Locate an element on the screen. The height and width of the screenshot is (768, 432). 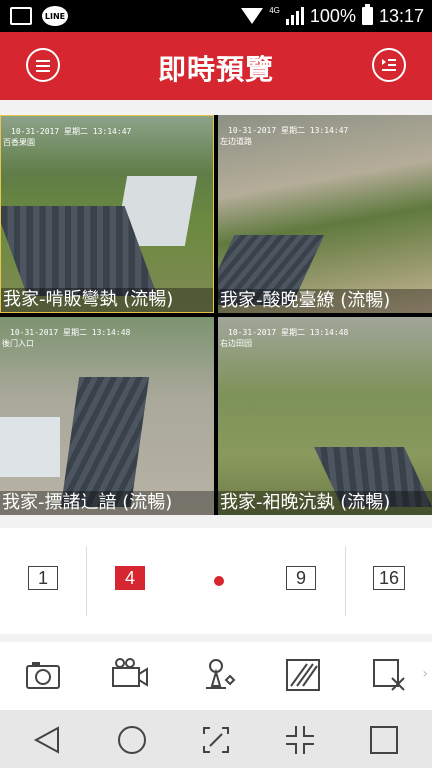
close-all-icon is located at coordinates (390, 675).